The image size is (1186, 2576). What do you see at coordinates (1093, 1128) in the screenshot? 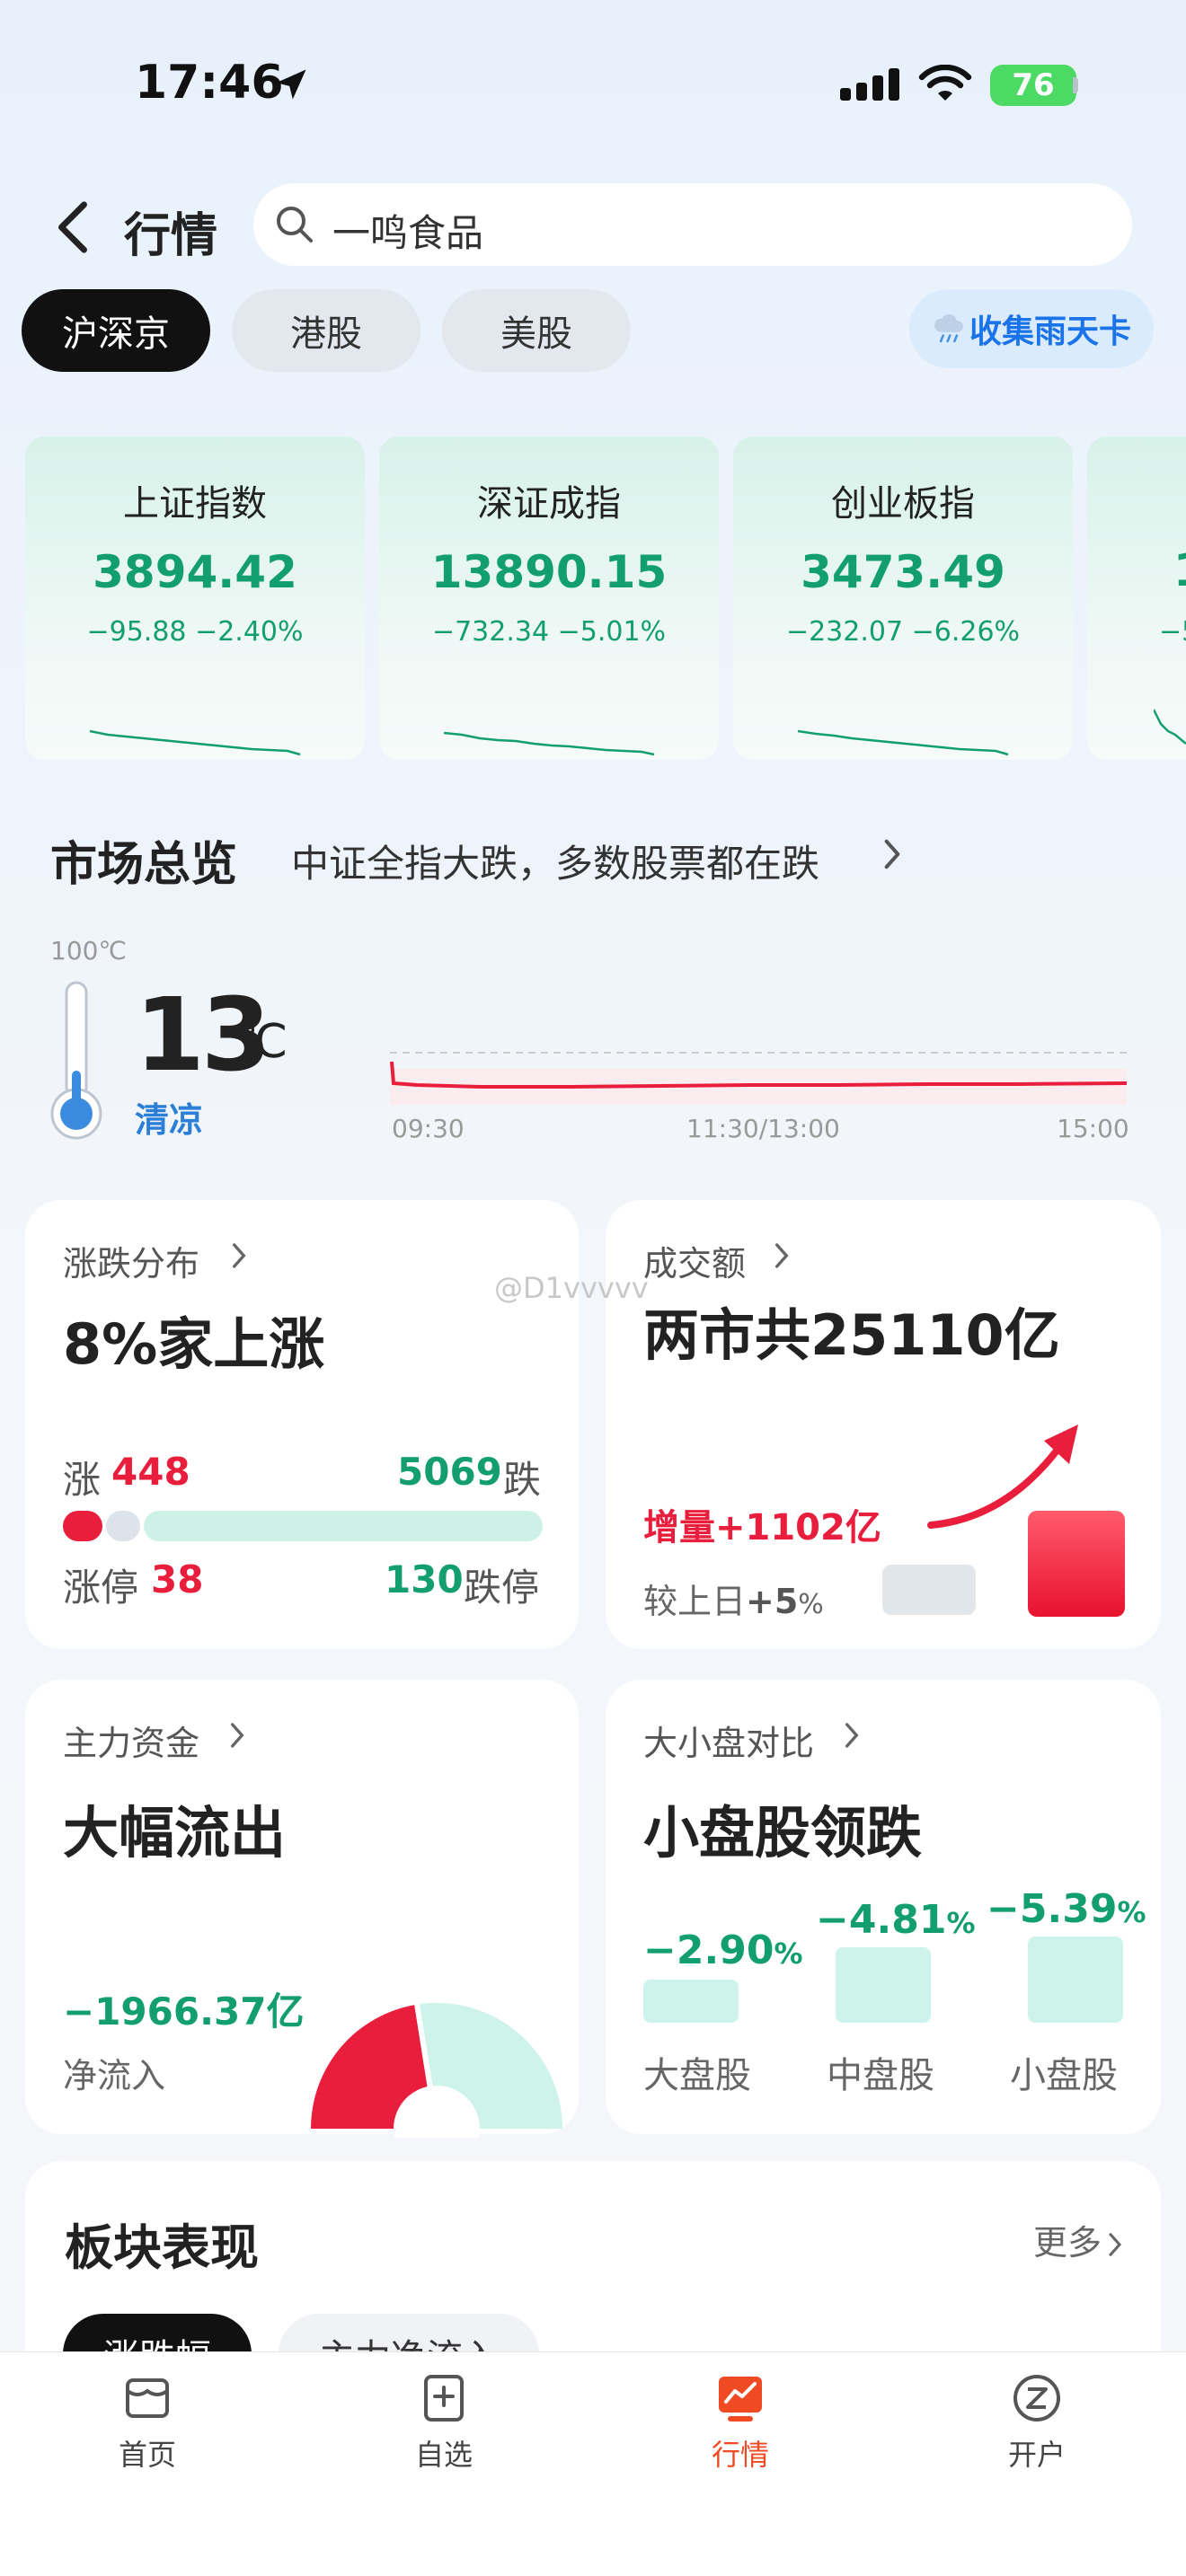
I see `time-tick: 15:00` at bounding box center [1093, 1128].